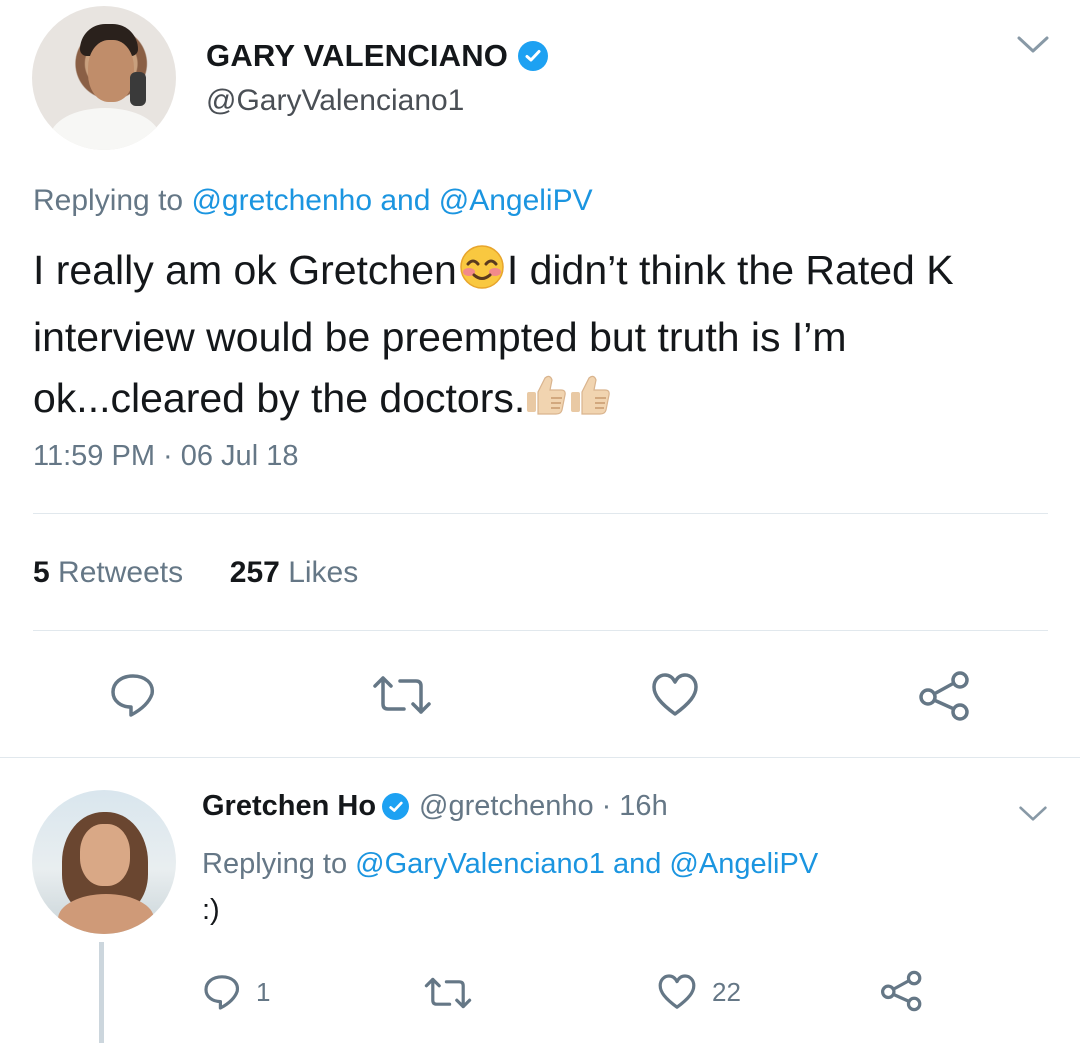 The height and width of the screenshot is (1043, 1080). I want to click on reply-count: 1, so click(263, 991).